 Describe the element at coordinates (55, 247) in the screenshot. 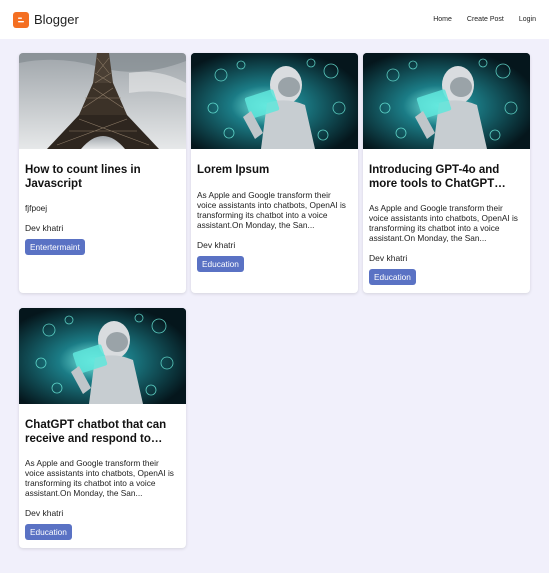

I see `category-tag: Entertermaint` at that location.